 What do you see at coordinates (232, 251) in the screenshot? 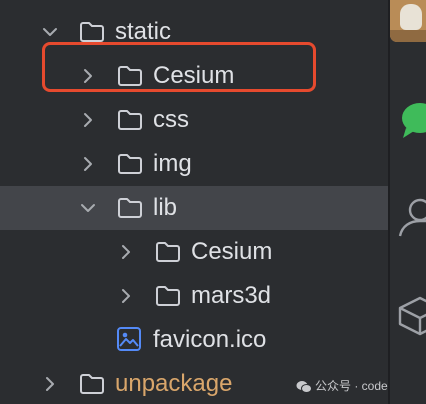
I see `tree-row-label: Cesium` at bounding box center [232, 251].